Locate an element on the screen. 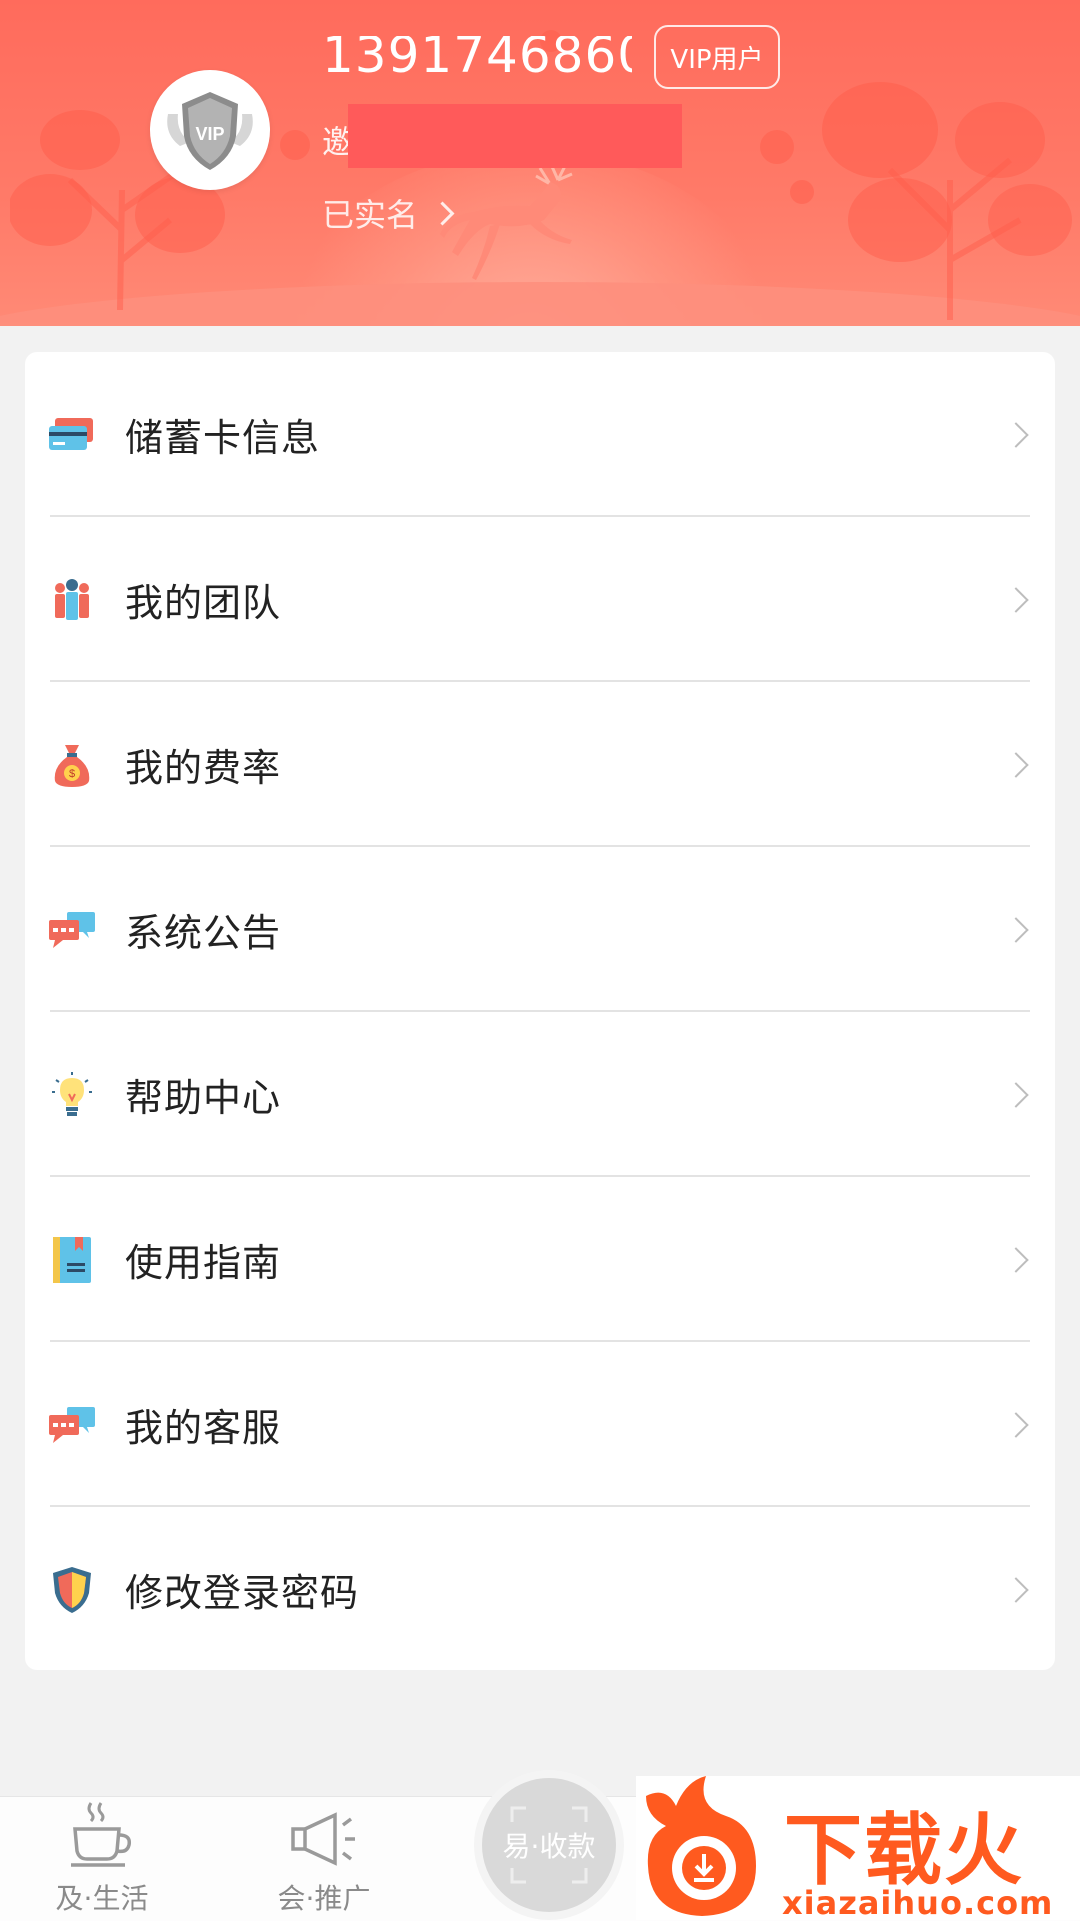  receive-payment-button: 易·收款 is located at coordinates (549, 1845).